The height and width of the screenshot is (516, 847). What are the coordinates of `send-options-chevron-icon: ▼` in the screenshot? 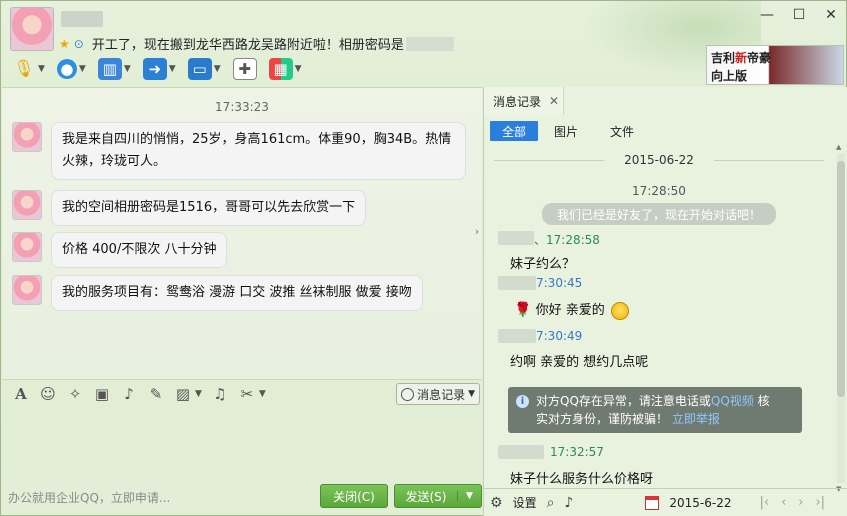 It's located at (469, 496).